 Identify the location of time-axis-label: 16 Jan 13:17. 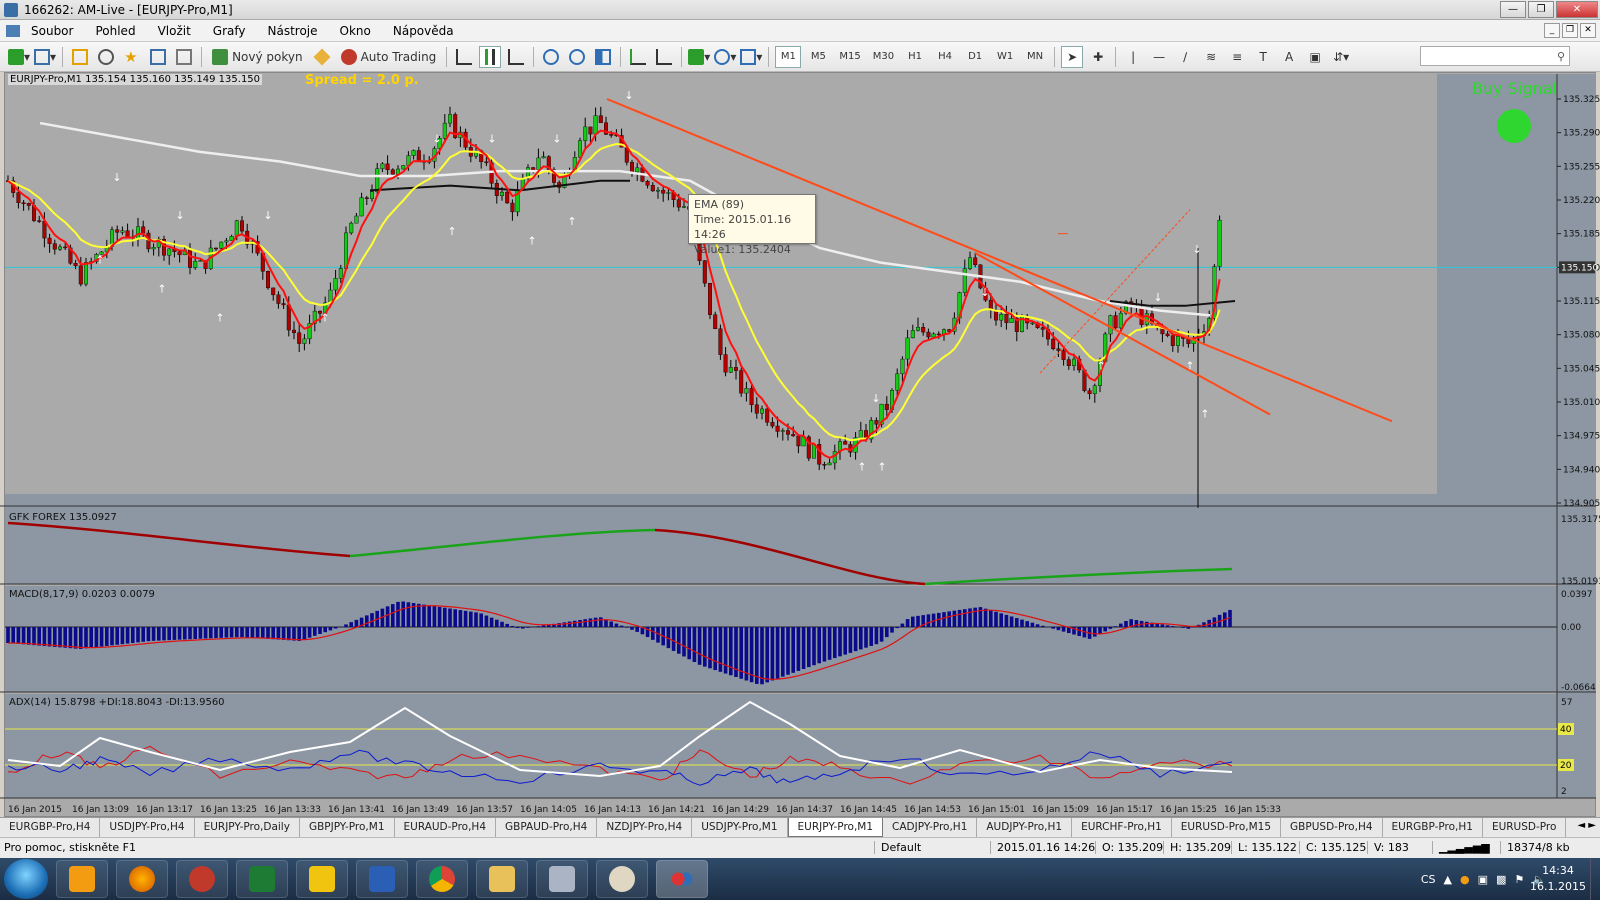
(164, 810).